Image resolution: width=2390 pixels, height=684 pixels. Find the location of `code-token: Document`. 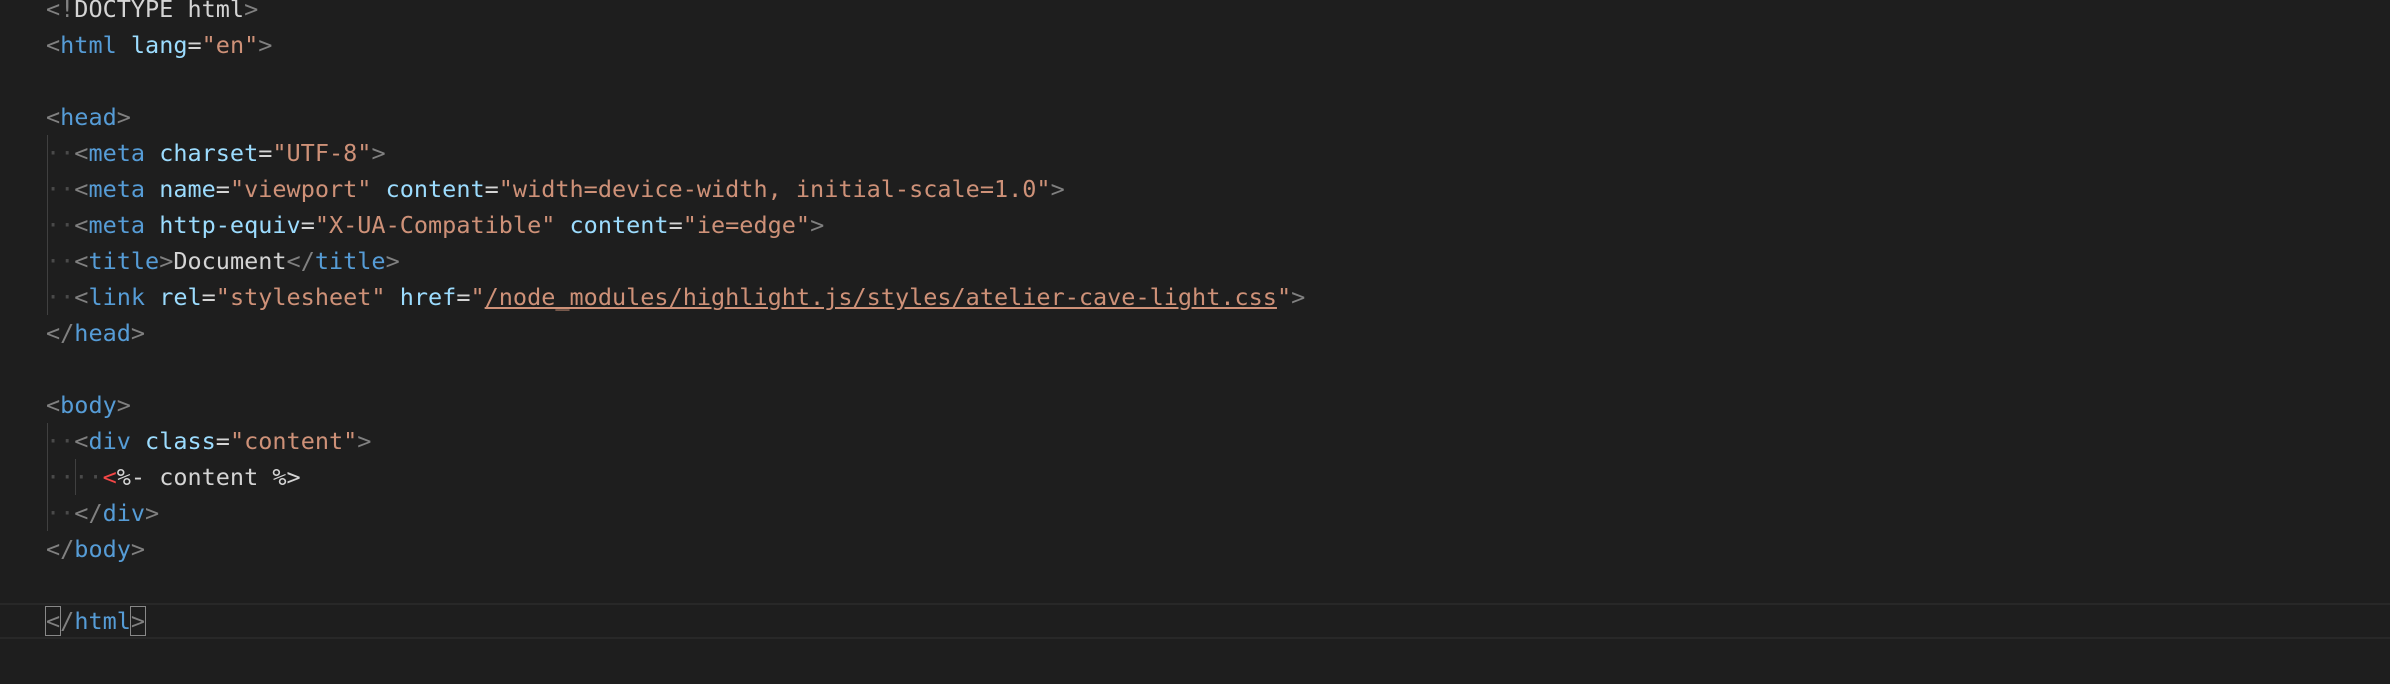

code-token: Document is located at coordinates (230, 261).